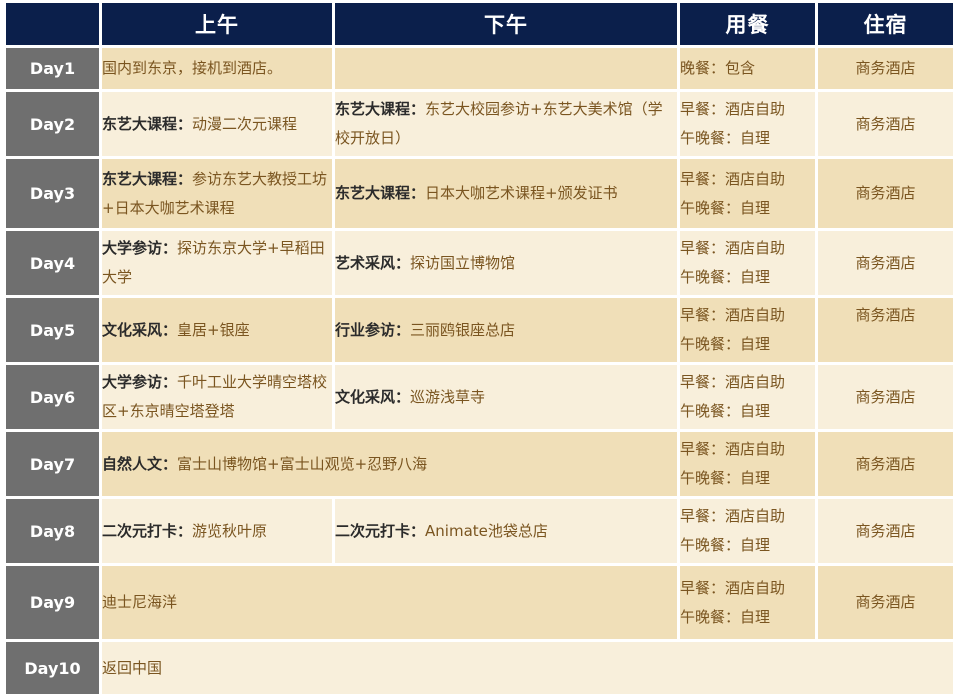 This screenshot has width=955, height=697. Describe the element at coordinates (527, 668) in the screenshot. I see `full-day-cell: 返回中国` at that location.